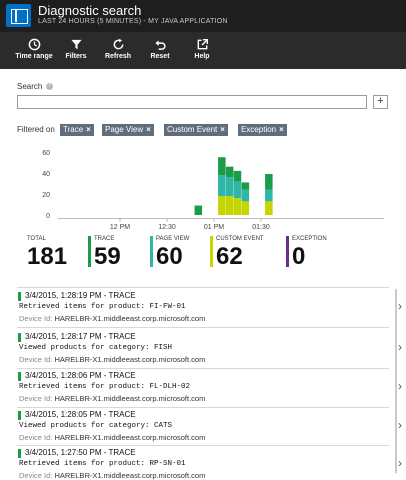  What do you see at coordinates (48, 216) in the screenshot?
I see `y-tick-label: 0` at bounding box center [48, 216].